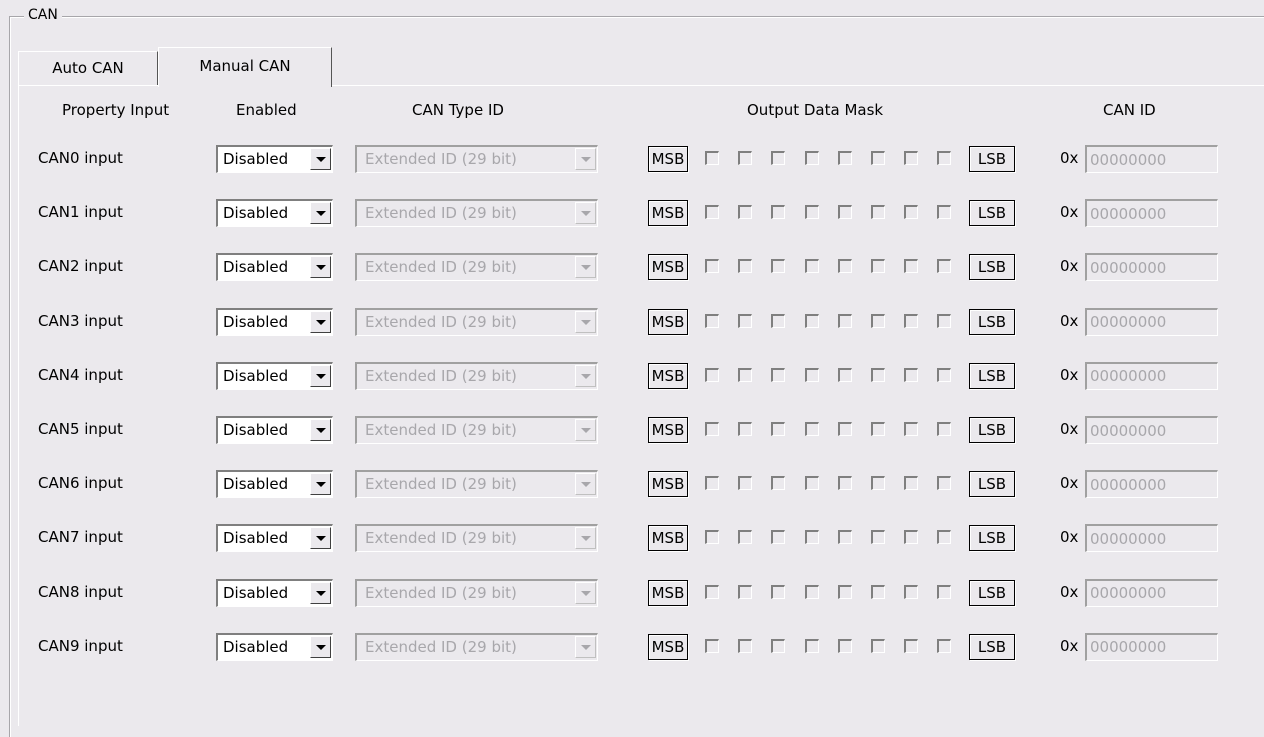 The height and width of the screenshot is (737, 1264). What do you see at coordinates (88, 68) in the screenshot?
I see `tab-auto-can: Auto CAN` at bounding box center [88, 68].